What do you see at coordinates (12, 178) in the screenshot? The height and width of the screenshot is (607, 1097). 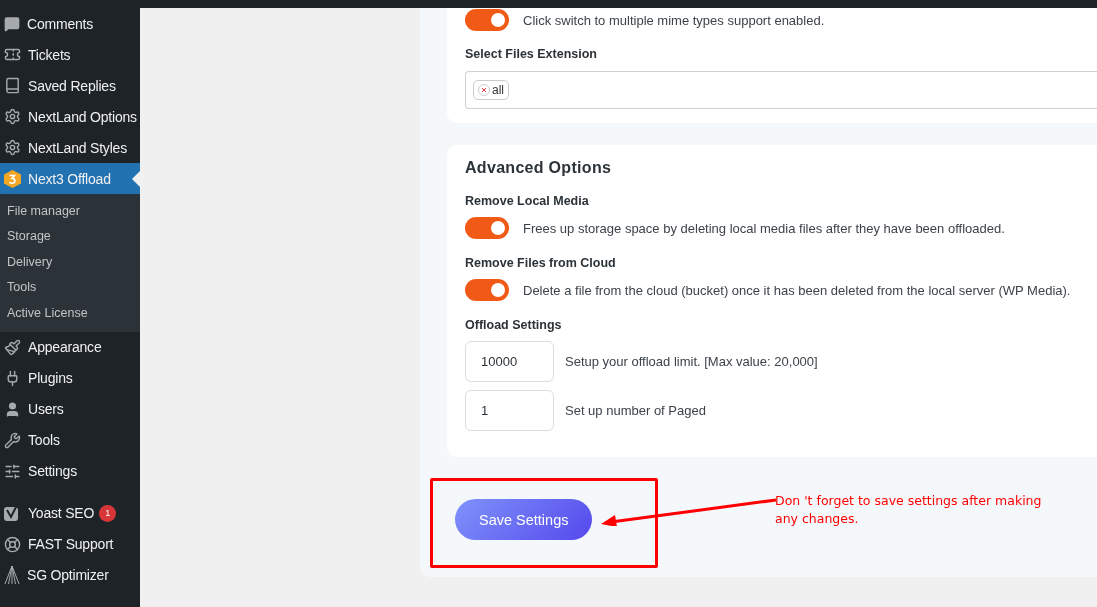 I see `hexagon-logo-icon` at bounding box center [12, 178].